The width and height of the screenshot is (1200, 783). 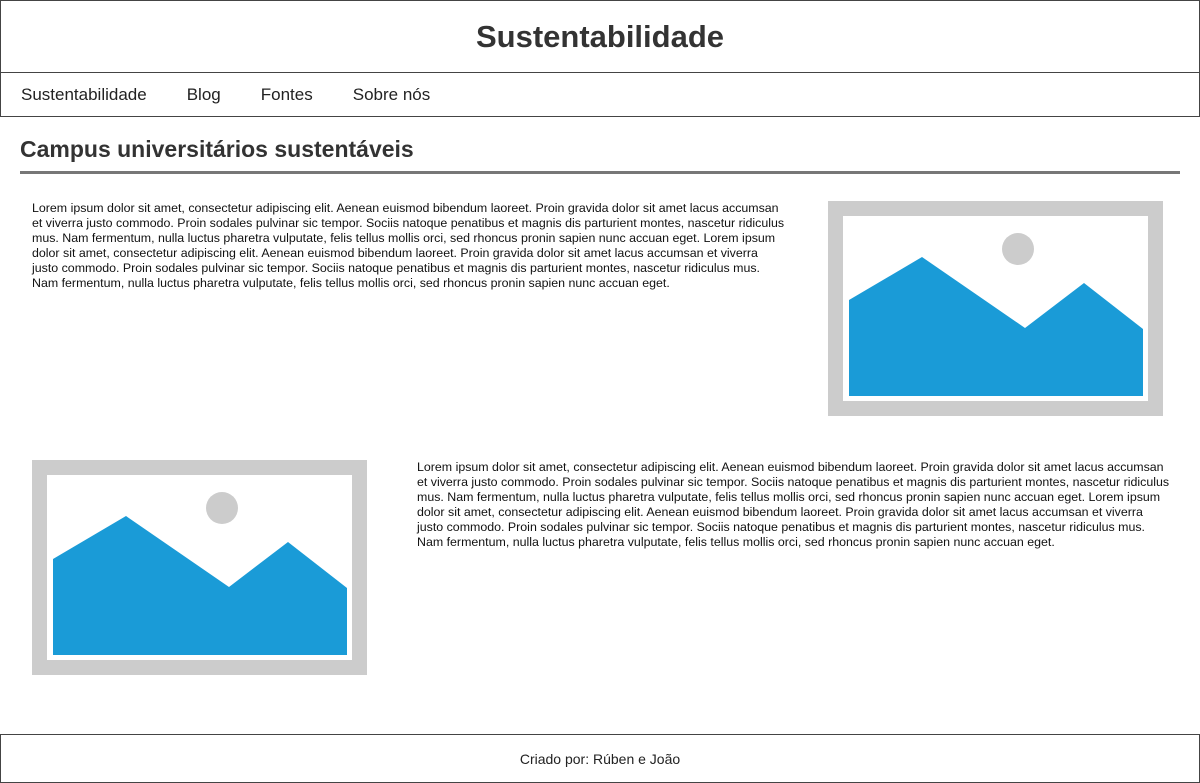 I want to click on nav-item-sustentabilidade: Sustentabilidade, so click(x=84, y=95).